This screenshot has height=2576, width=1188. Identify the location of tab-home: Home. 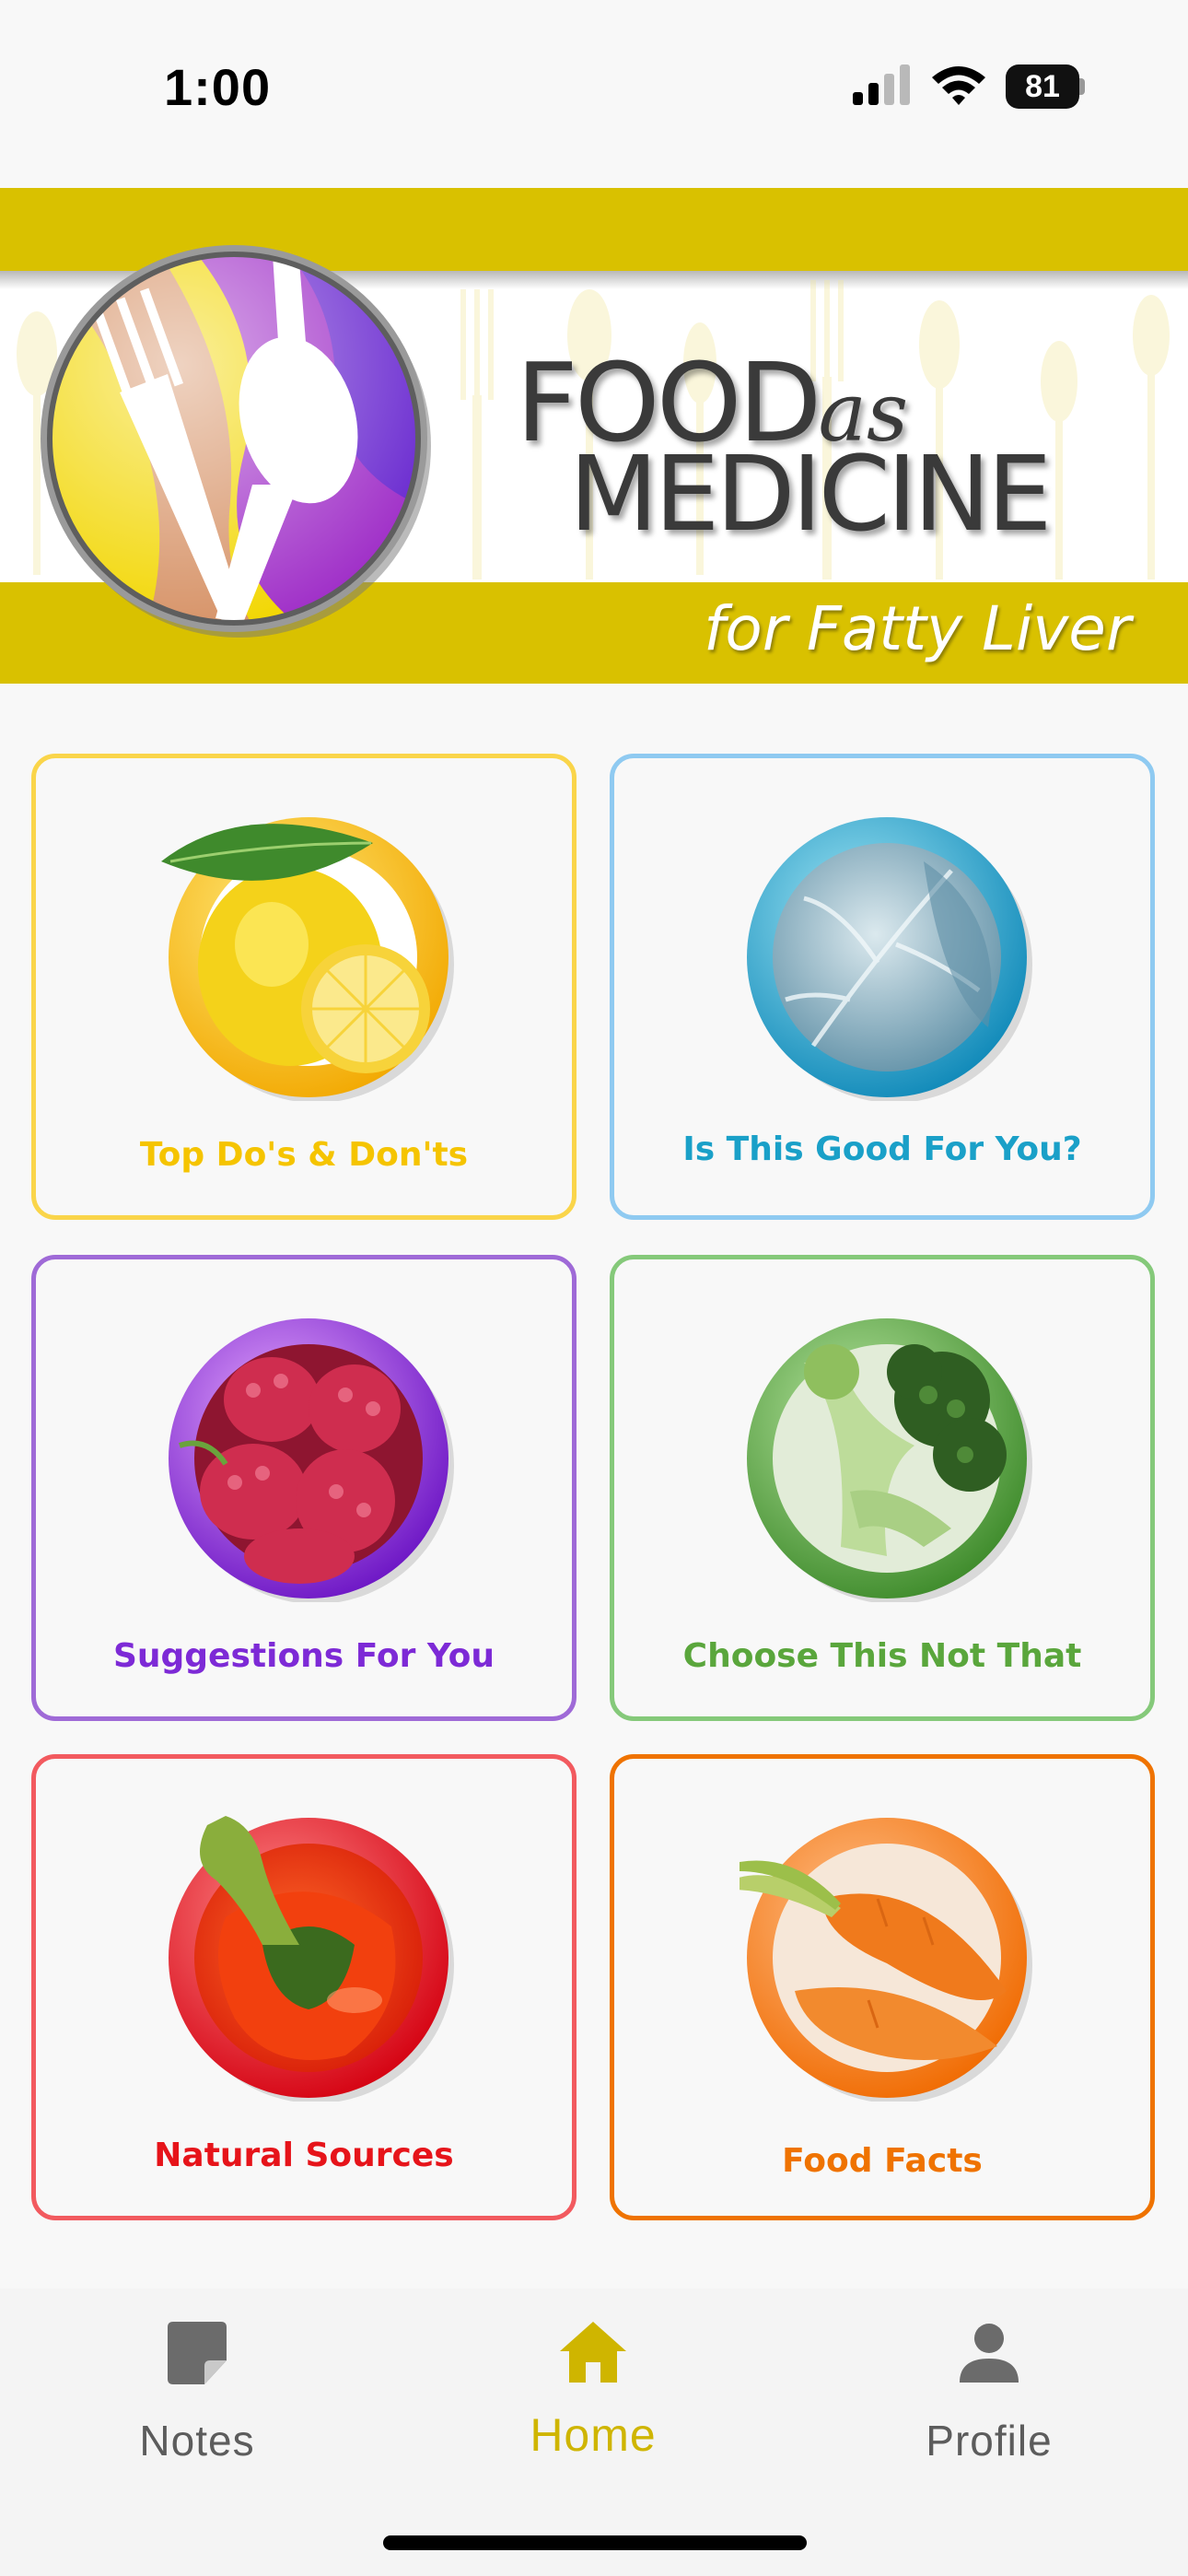
(593, 2408).